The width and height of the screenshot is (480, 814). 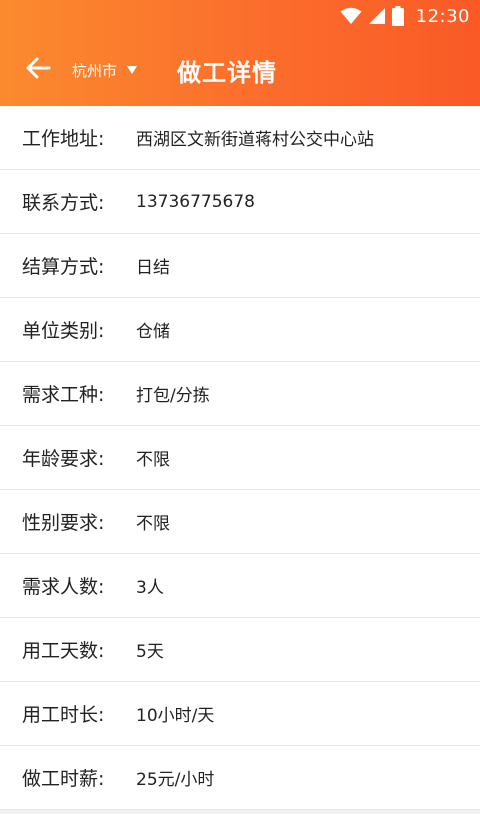 What do you see at coordinates (240, 16) in the screenshot?
I see `status-bar: 12:30` at bounding box center [240, 16].